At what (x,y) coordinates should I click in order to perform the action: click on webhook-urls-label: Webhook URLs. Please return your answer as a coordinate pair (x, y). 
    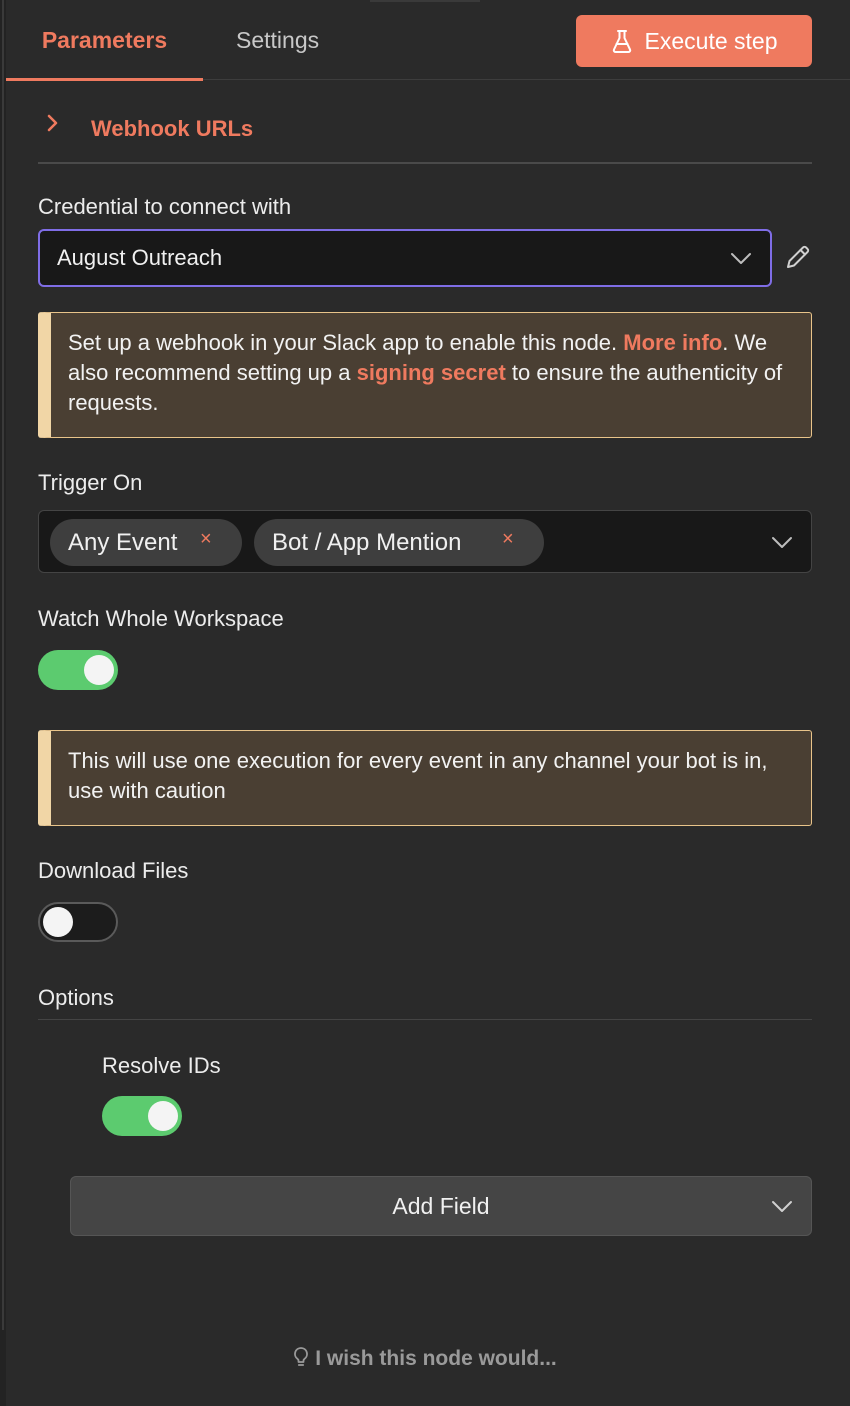
    Looking at the image, I should click on (172, 128).